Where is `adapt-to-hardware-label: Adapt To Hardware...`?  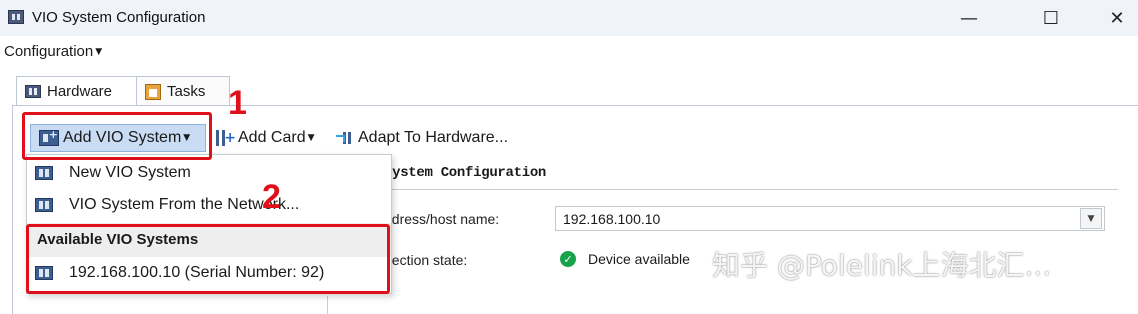
adapt-to-hardware-label: Adapt To Hardware... is located at coordinates (433, 137).